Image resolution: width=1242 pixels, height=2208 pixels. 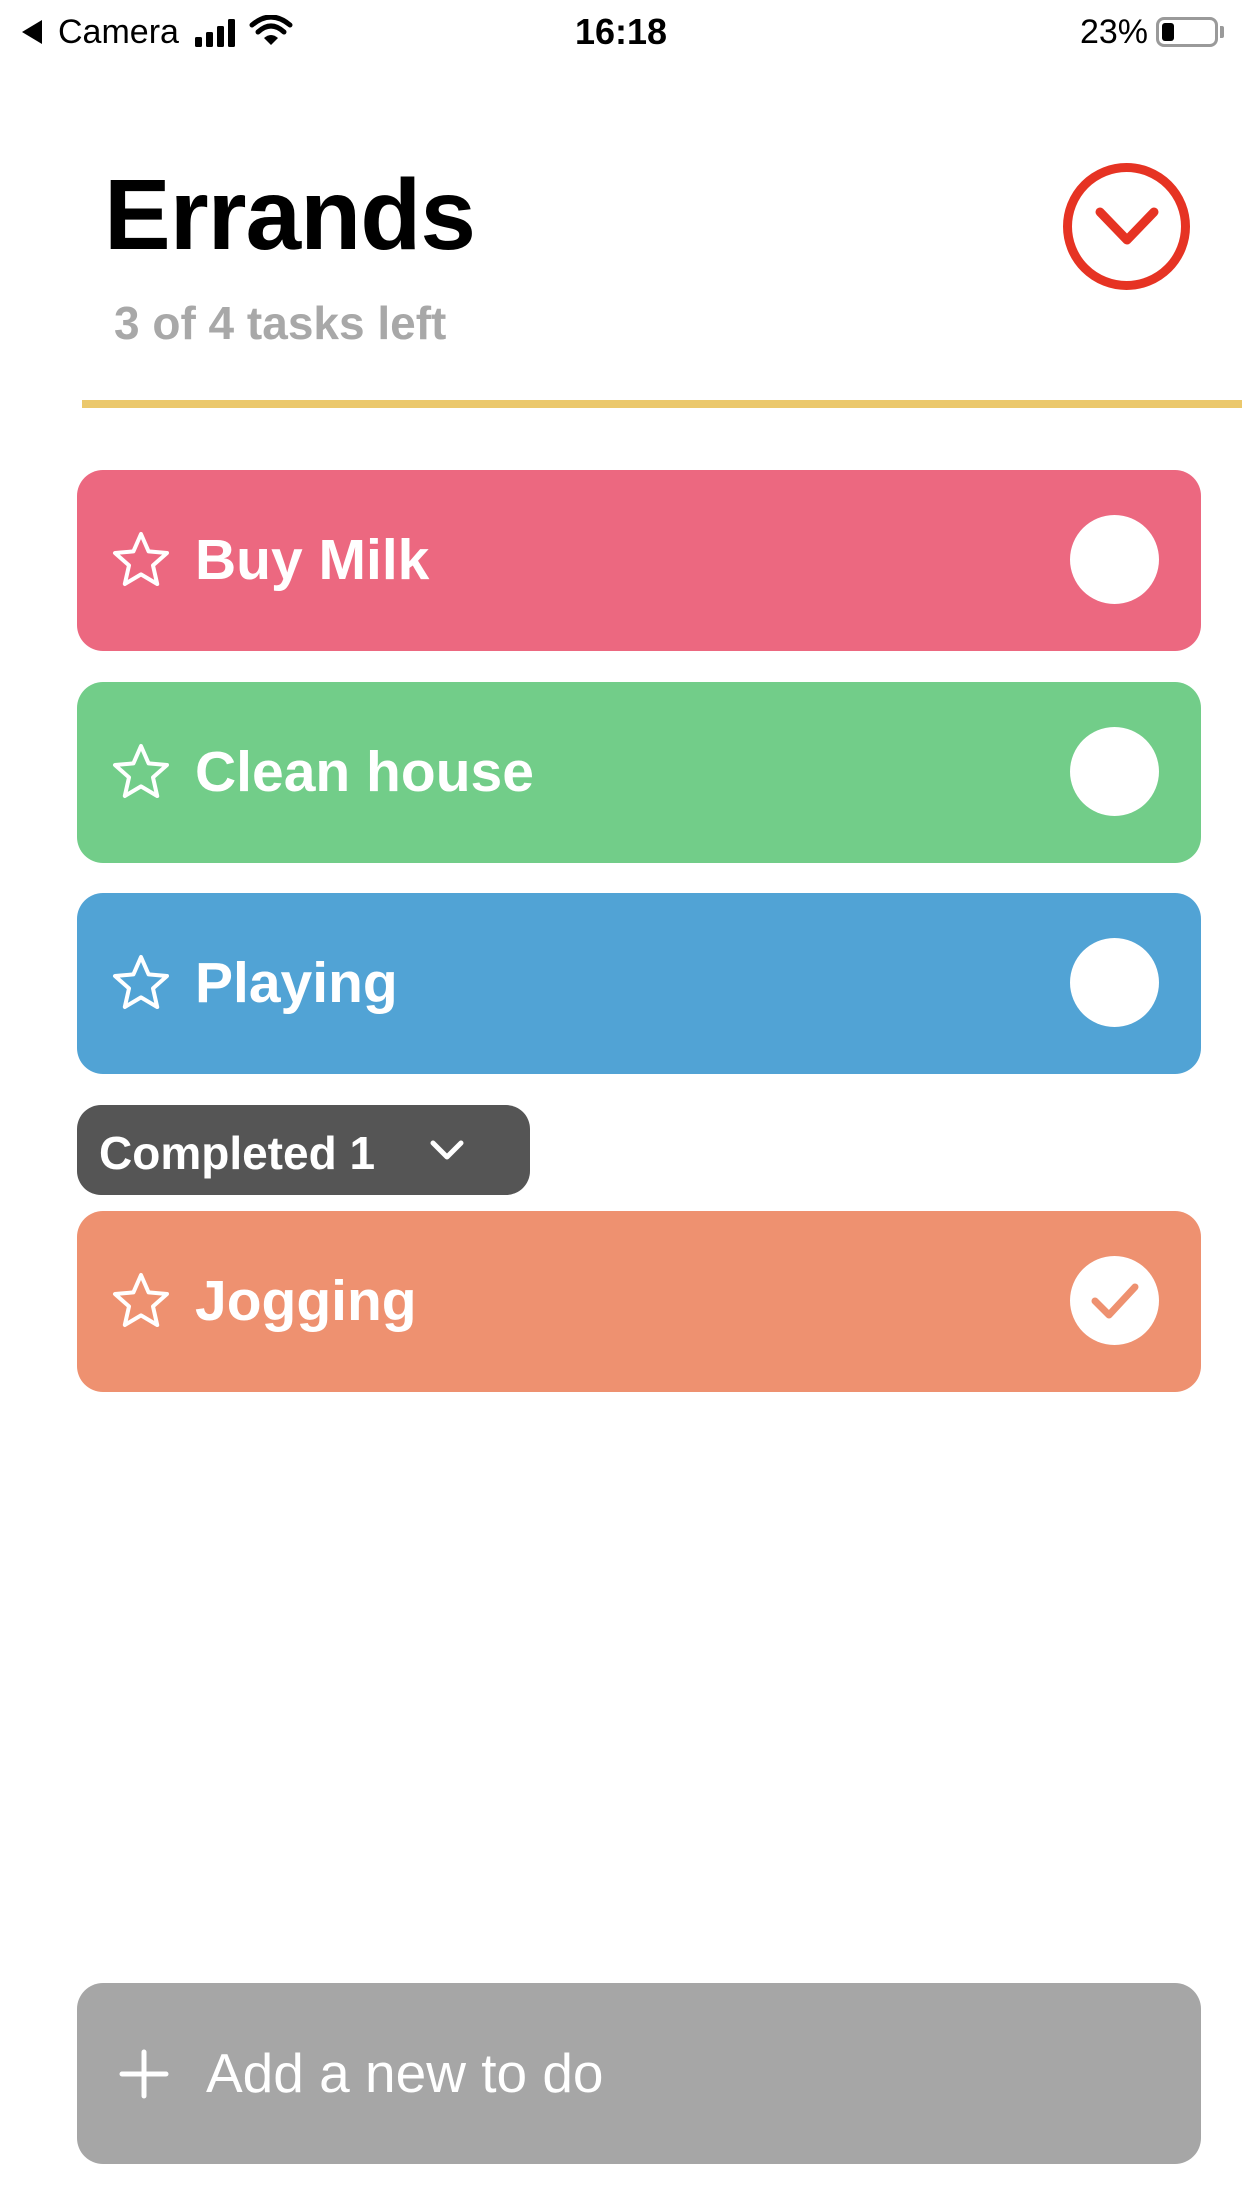 I want to click on completed-count-label: Completed 1, so click(x=237, y=1153).